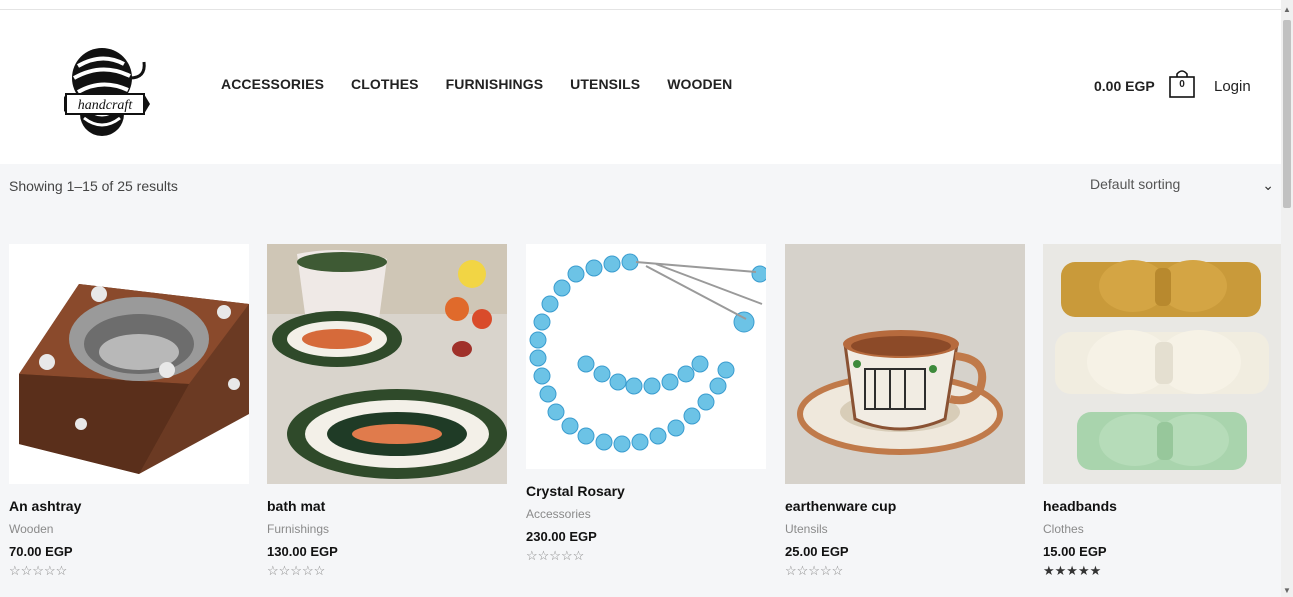  Describe the element at coordinates (1075, 551) in the screenshot. I see `product-price: 15.00 EGP` at that location.